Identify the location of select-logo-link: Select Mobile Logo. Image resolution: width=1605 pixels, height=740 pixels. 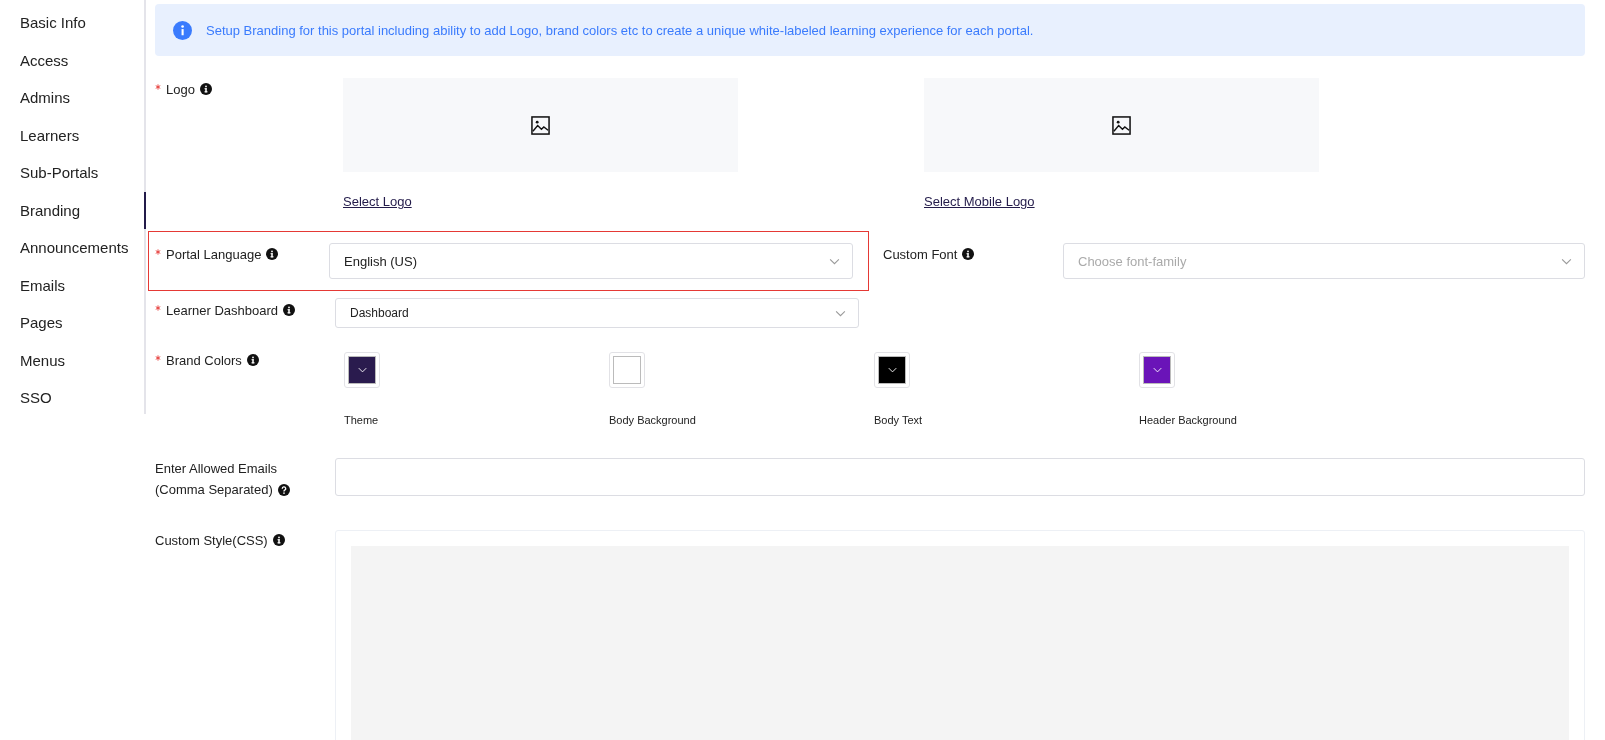
(979, 201).